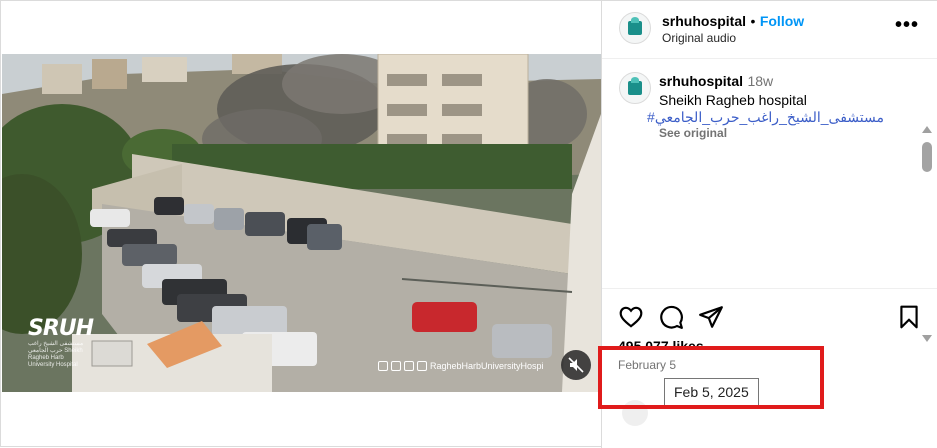  I want to click on heart-icon, so click(631, 317).